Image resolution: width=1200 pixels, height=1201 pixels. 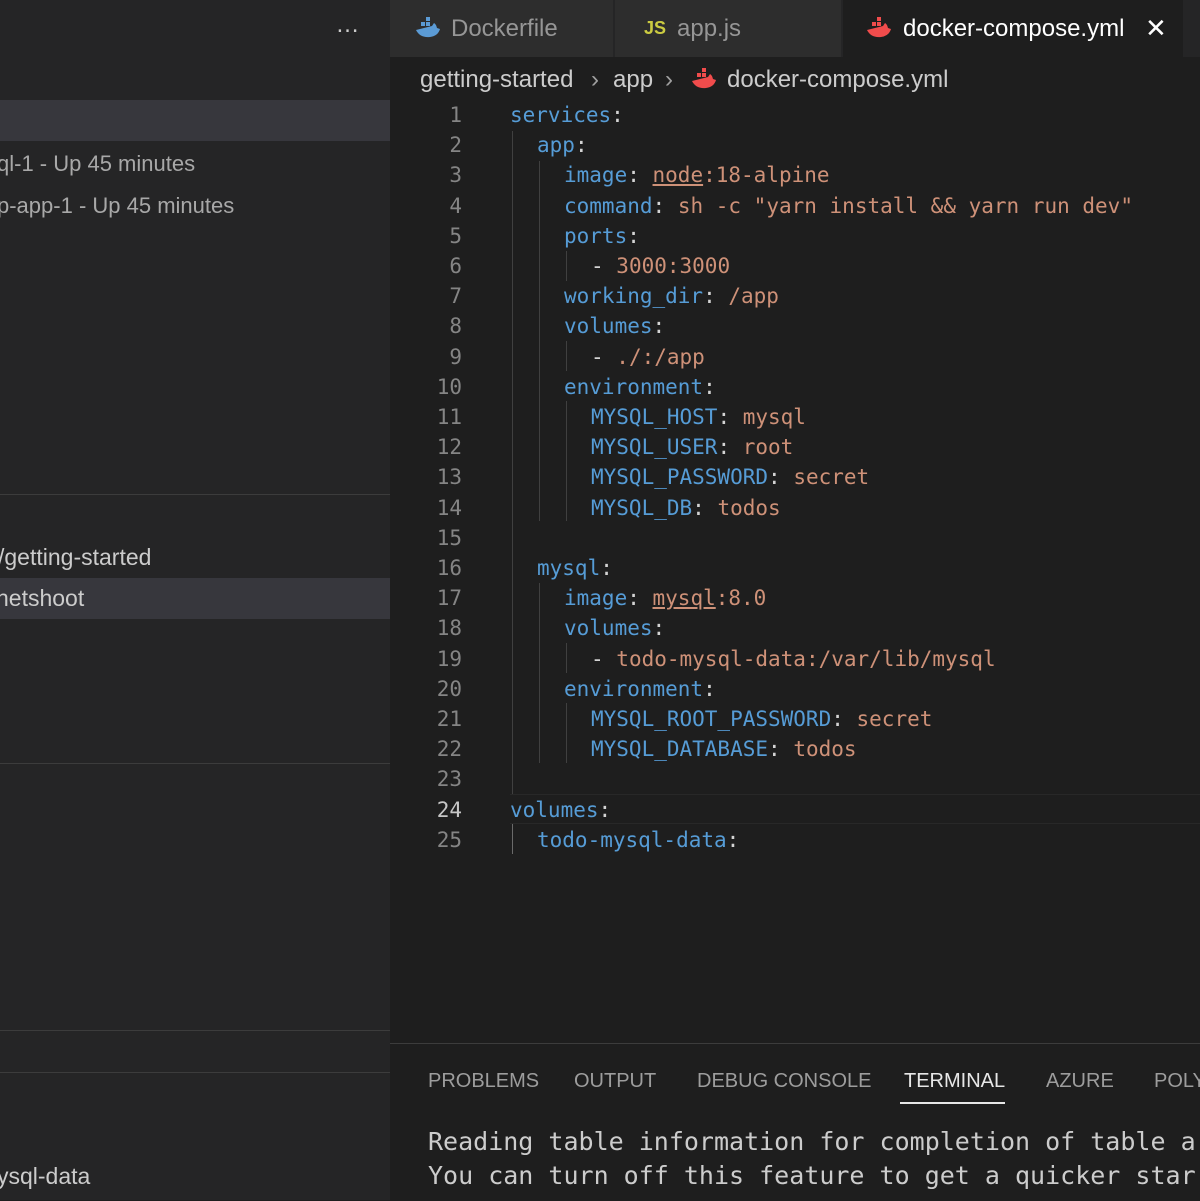 What do you see at coordinates (76, 557) in the screenshot?
I see `image-label: /getting-started` at bounding box center [76, 557].